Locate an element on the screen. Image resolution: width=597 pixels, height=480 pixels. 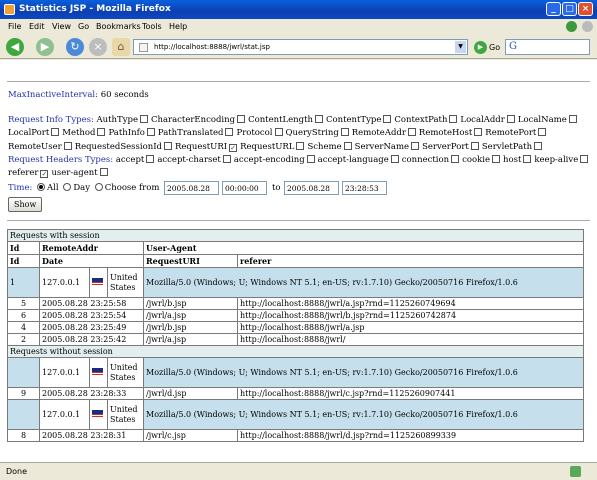
request-date-cell: 2005.08.28 23:28:31 is located at coordinates (91, 435).